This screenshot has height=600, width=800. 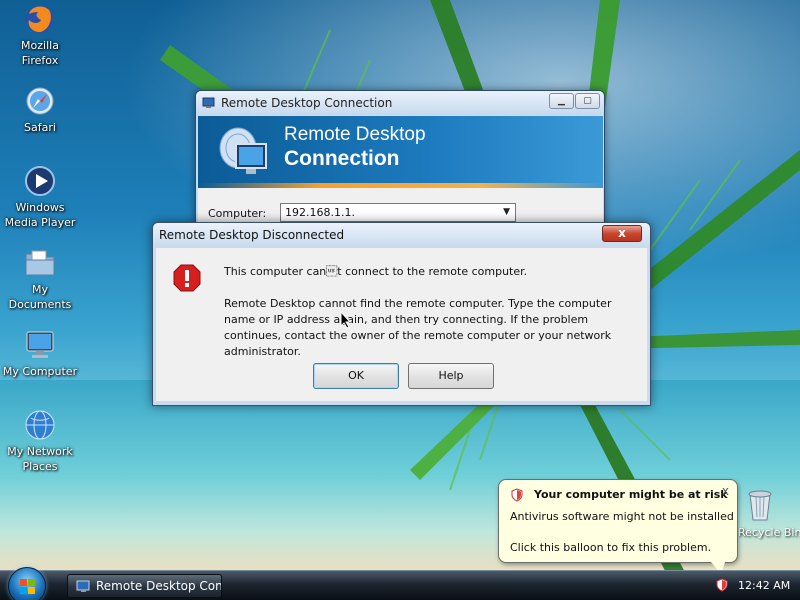 I want to click on window-titlebar: Remote Desktop Connection, so click(x=400, y=103).